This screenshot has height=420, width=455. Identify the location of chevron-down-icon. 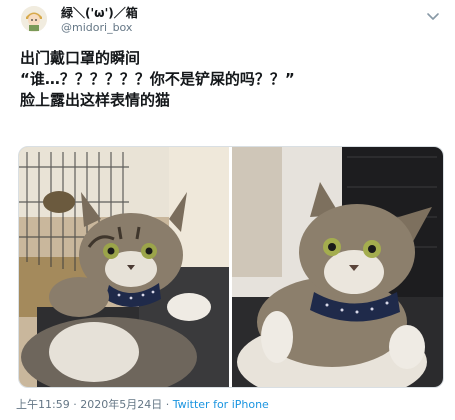
(433, 13).